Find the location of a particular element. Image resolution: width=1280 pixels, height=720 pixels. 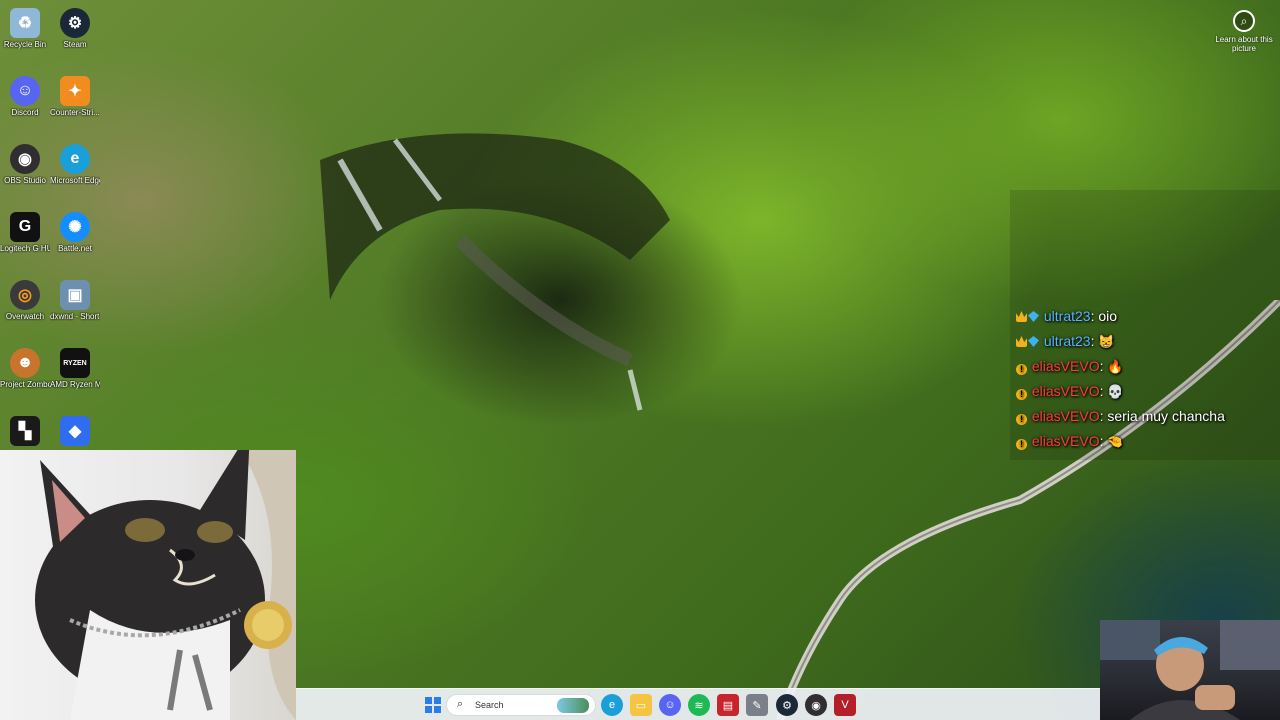

taskbar-valorant: V is located at coordinates (845, 705).